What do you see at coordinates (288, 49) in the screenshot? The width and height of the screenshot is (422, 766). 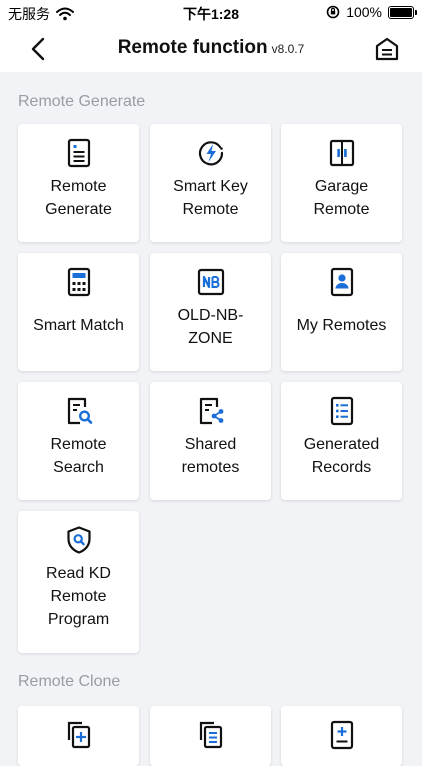 I see `version-label: v8.0.7` at bounding box center [288, 49].